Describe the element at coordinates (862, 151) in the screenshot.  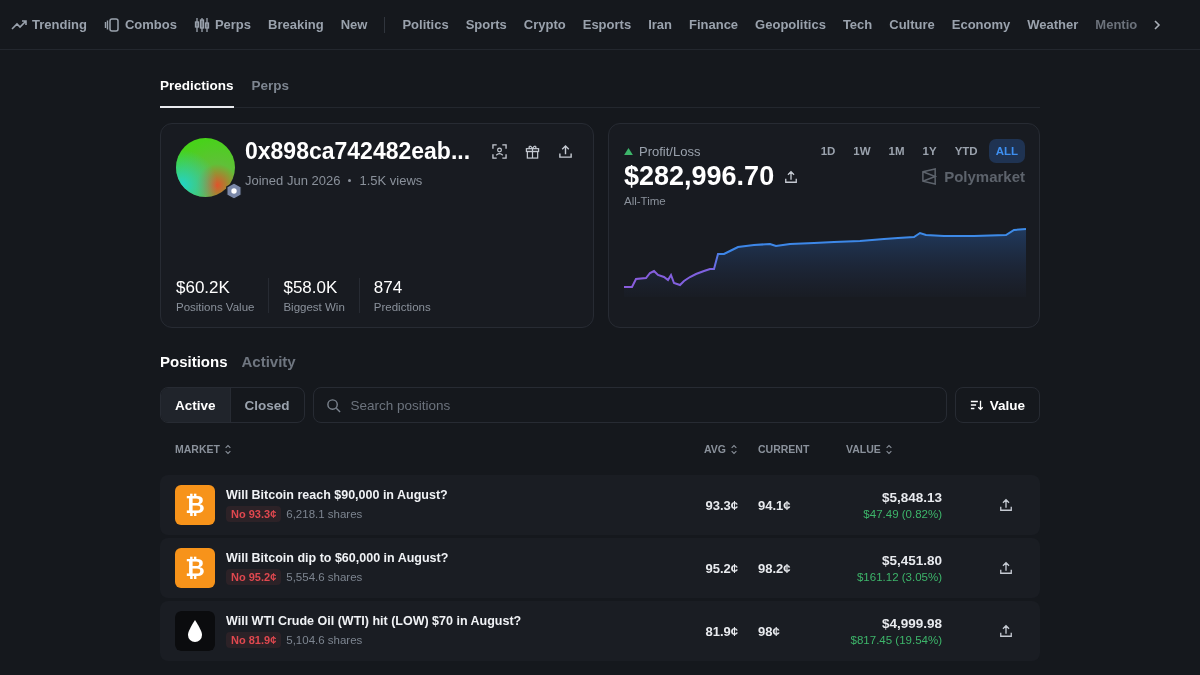
I see `range-button: 1W` at that location.